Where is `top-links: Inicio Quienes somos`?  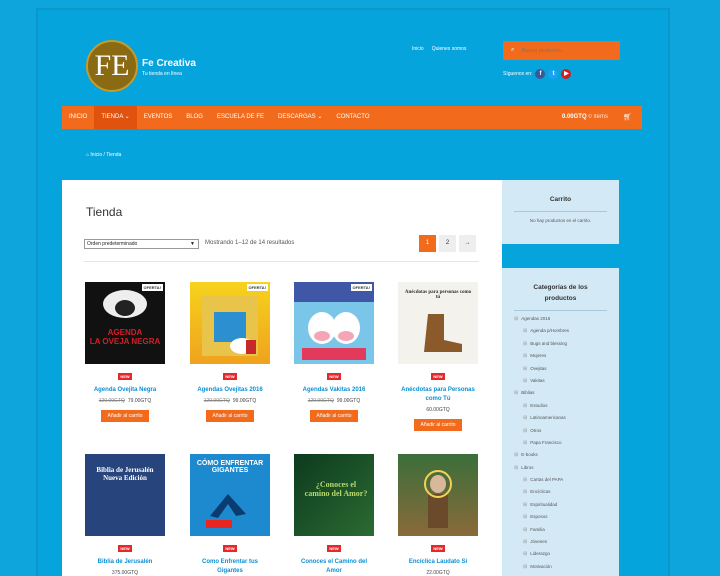 top-links: Inicio Quienes somos is located at coordinates (439, 49).